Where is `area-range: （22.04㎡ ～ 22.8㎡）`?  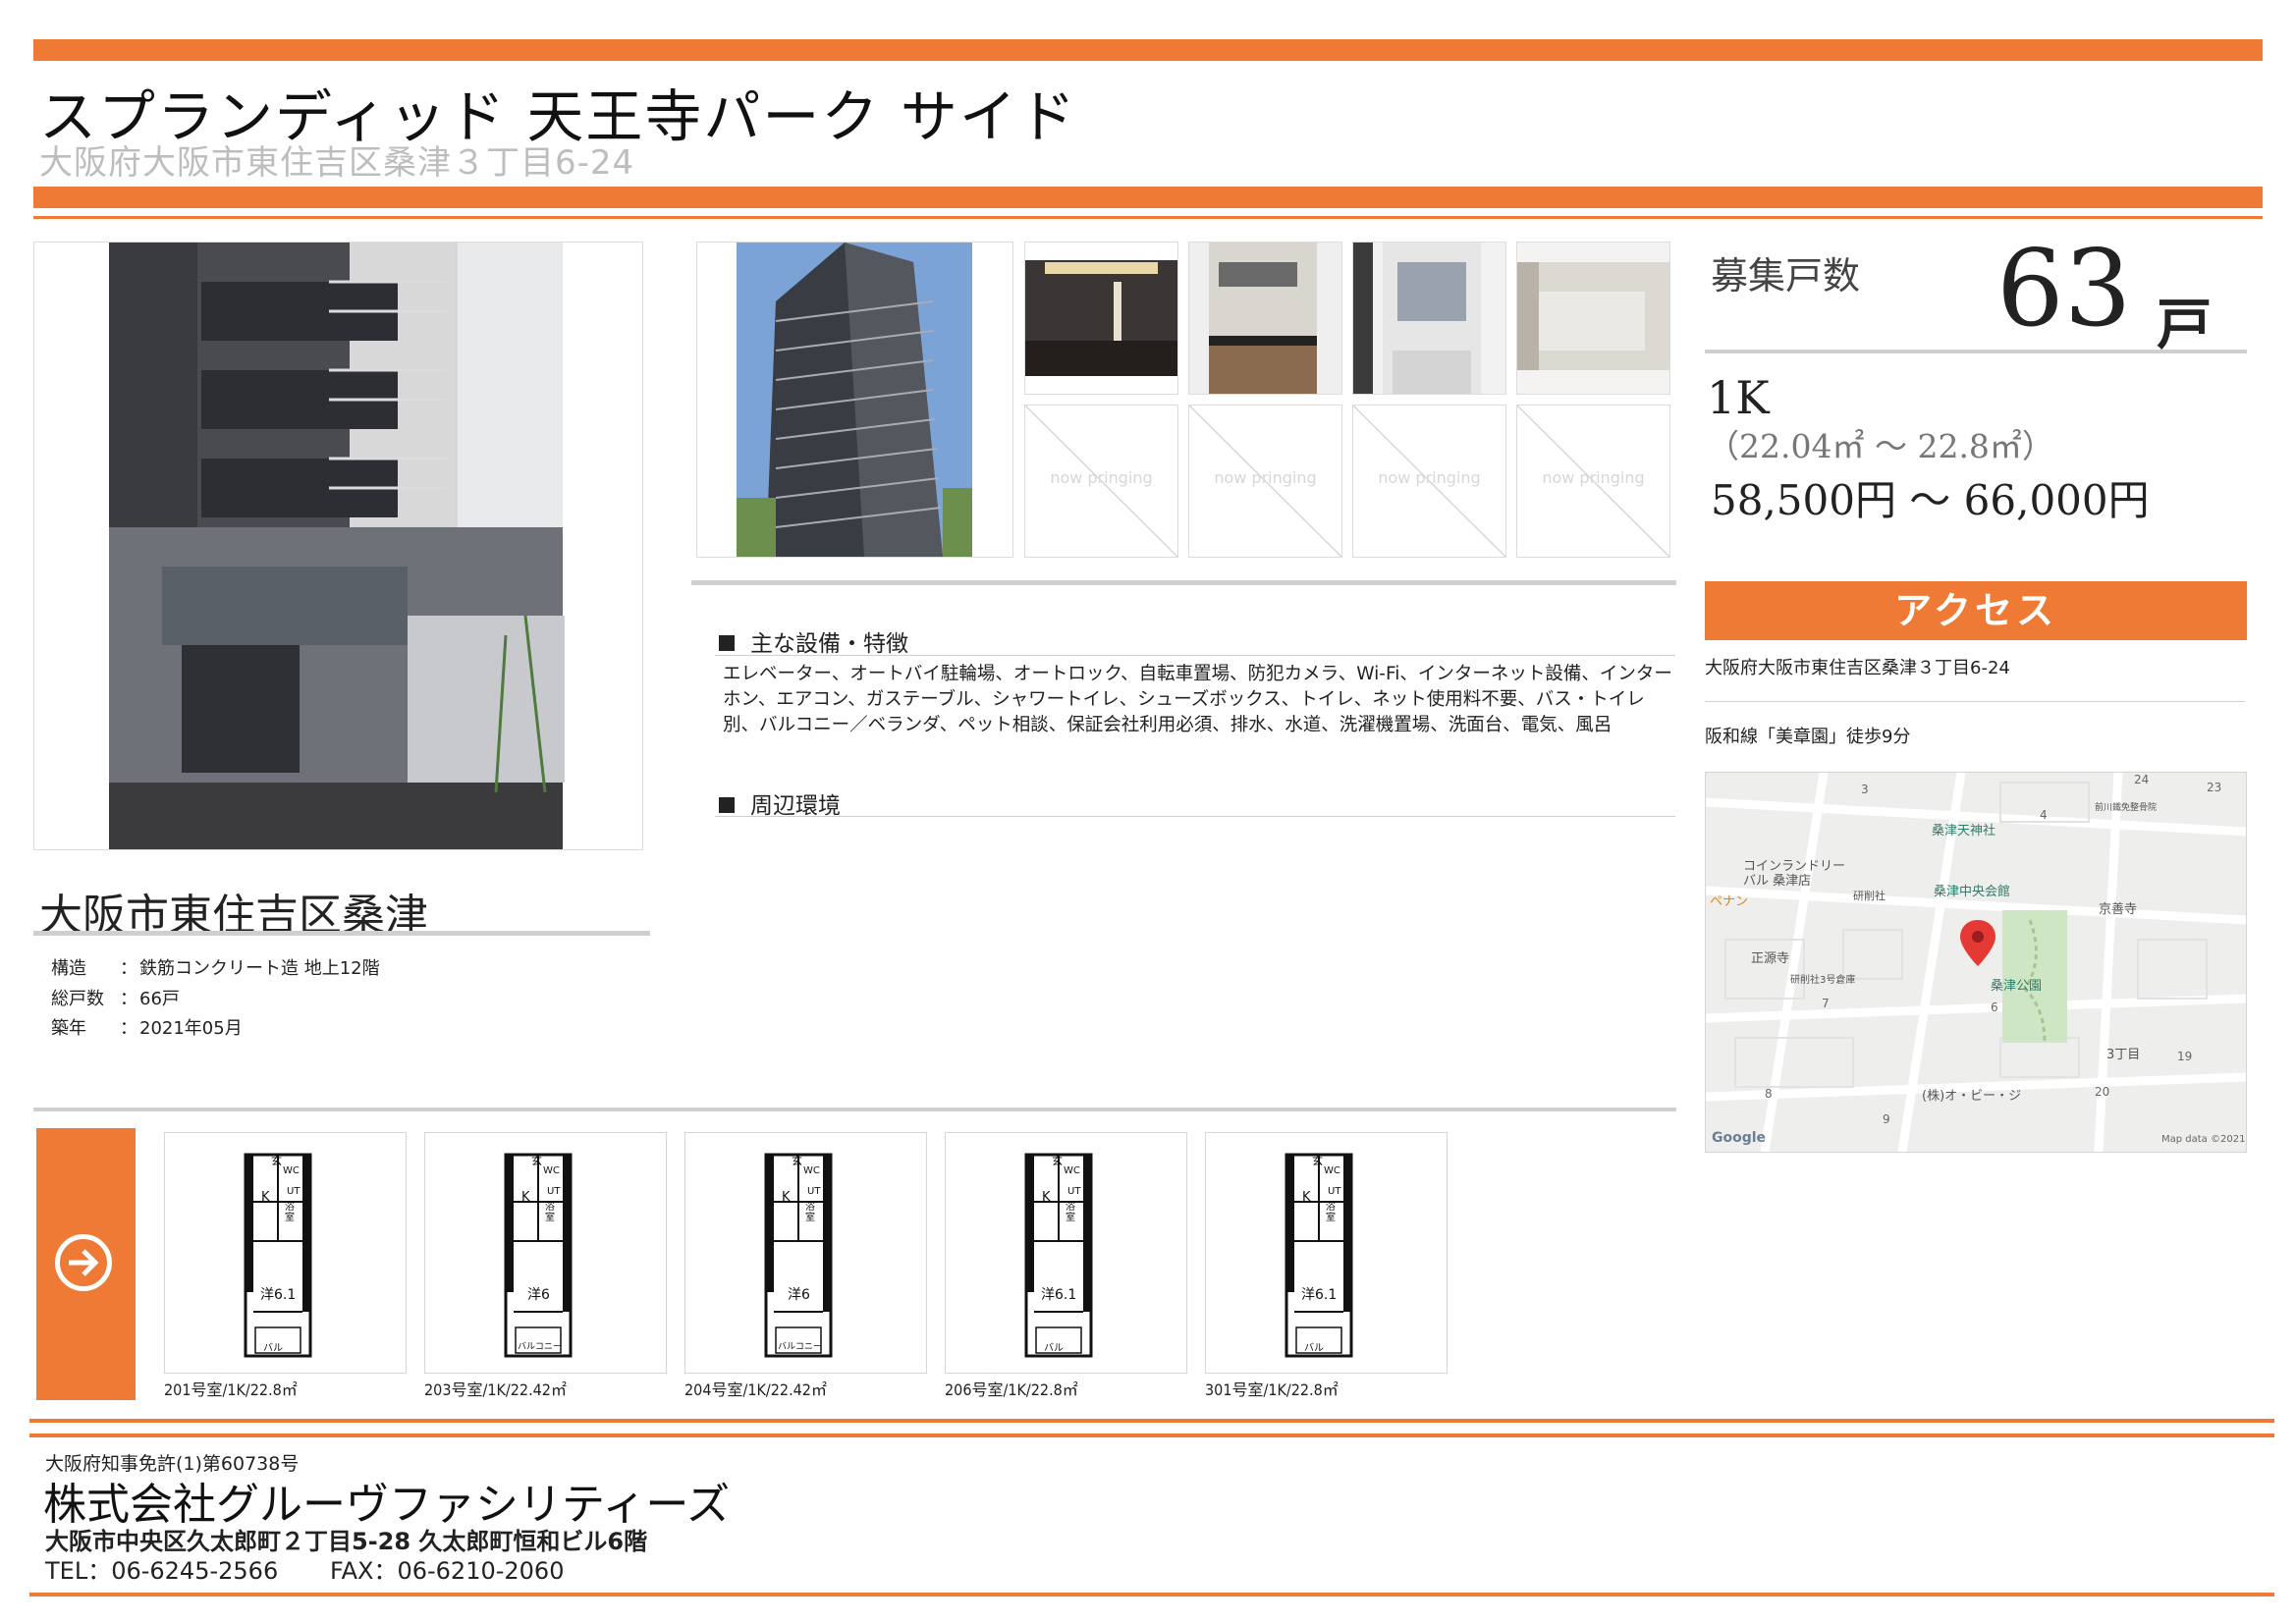 area-range: （22.04㎡ ～ 22.8㎡） is located at coordinates (1880, 446).